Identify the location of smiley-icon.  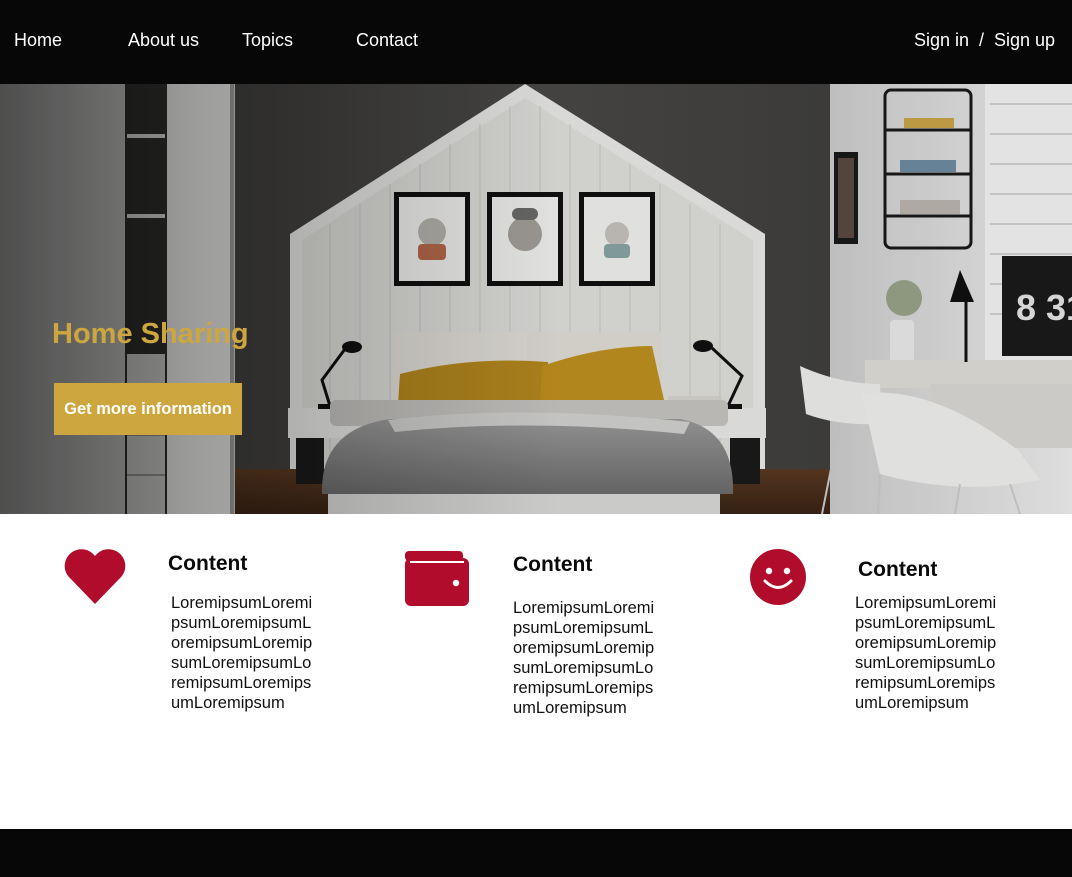
(778, 579).